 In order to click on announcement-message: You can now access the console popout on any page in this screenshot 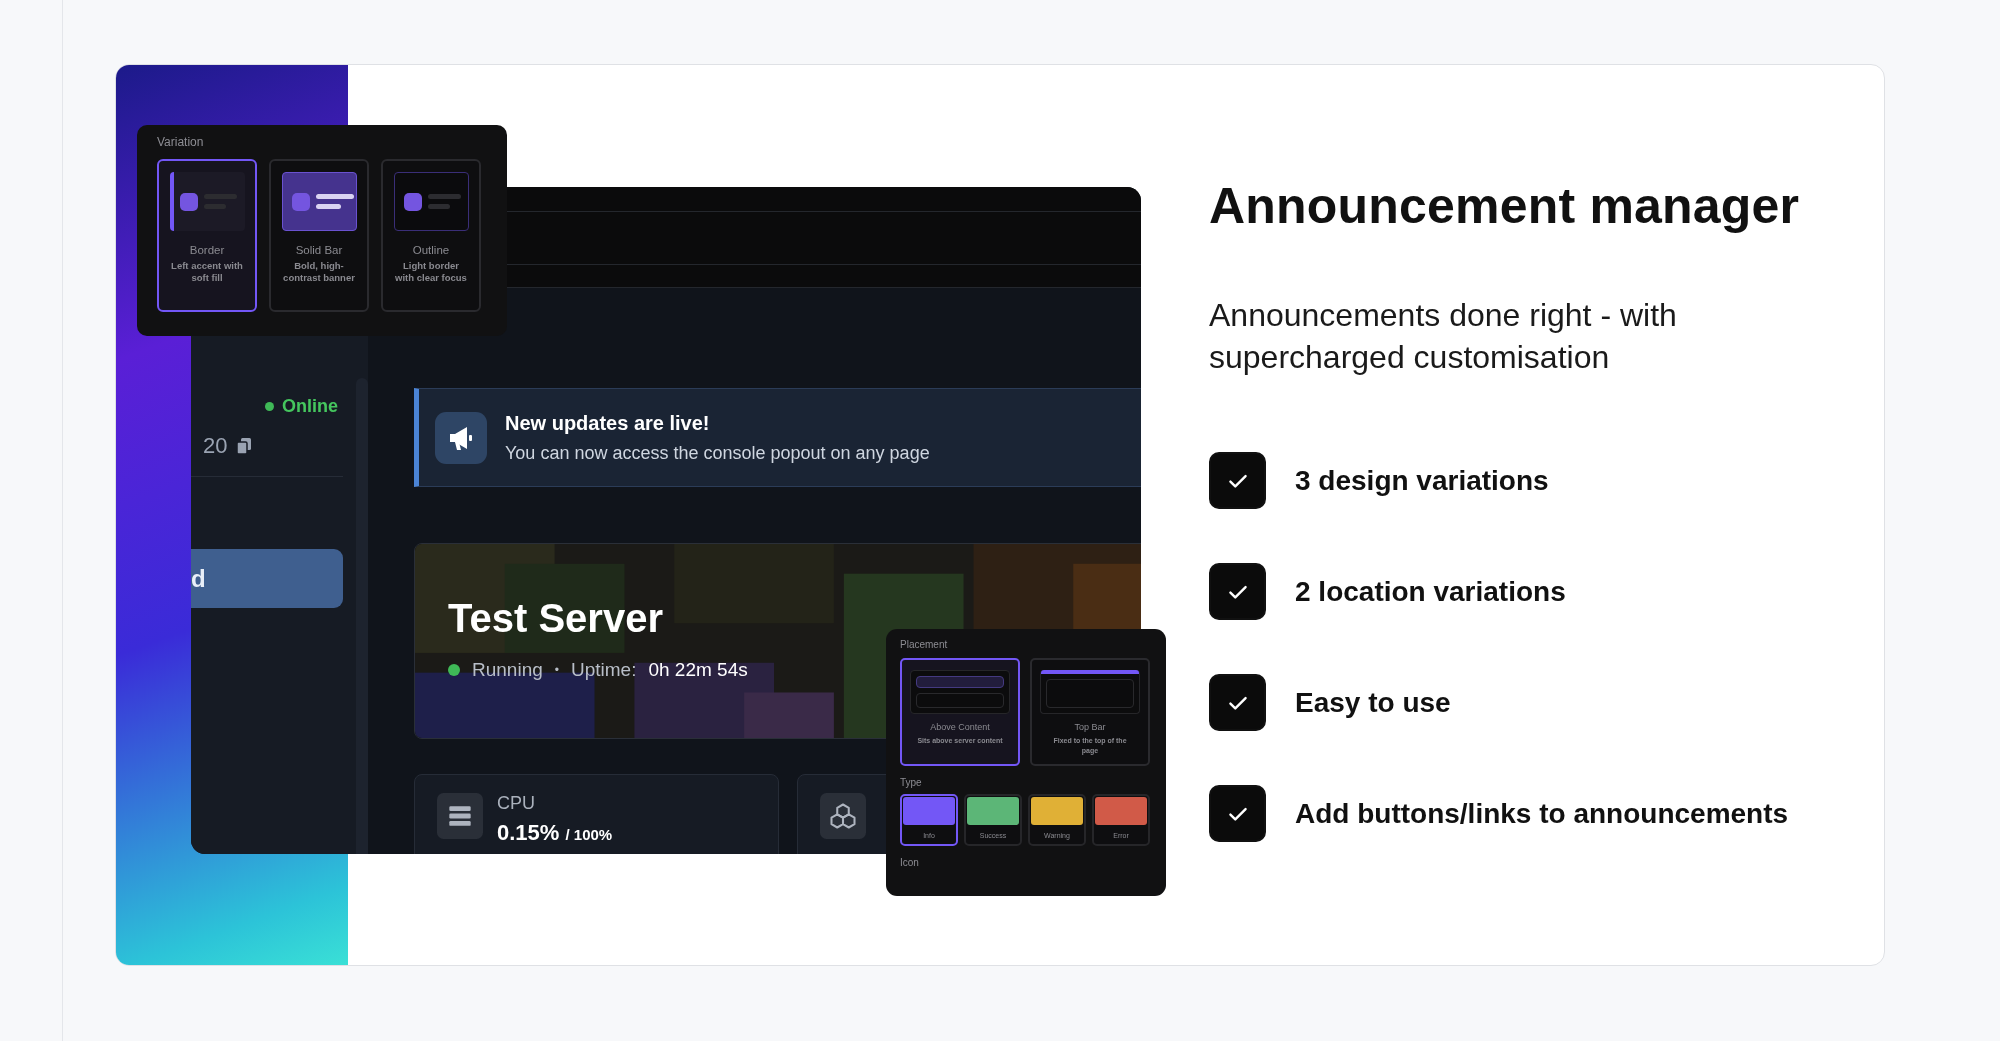, I will do `click(717, 453)`.